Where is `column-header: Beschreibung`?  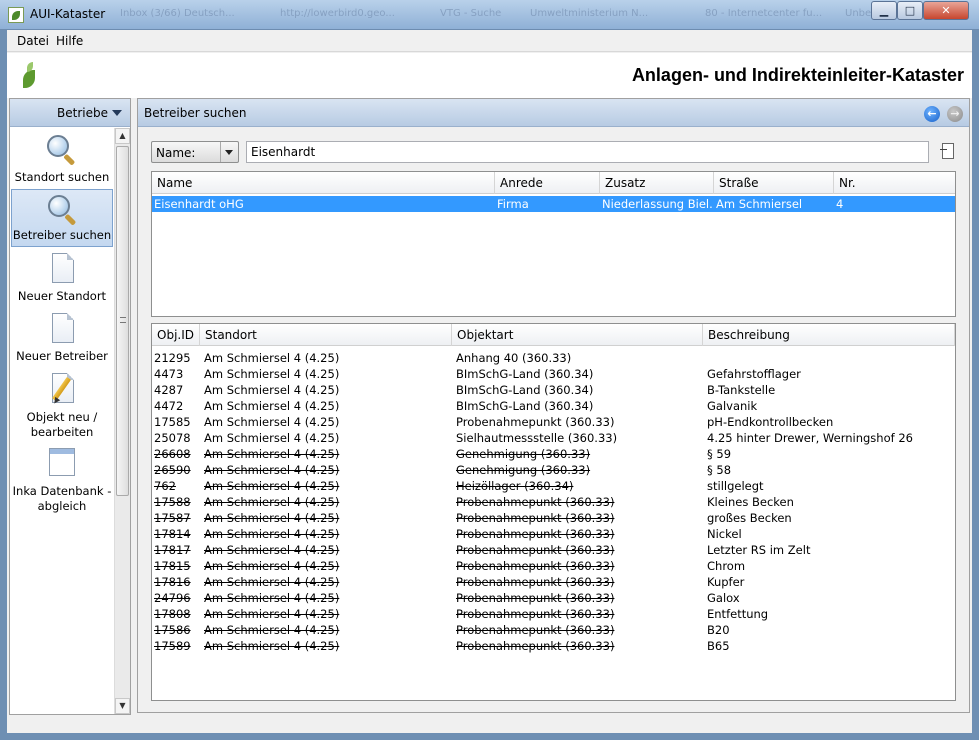 column-header: Beschreibung is located at coordinates (829, 335).